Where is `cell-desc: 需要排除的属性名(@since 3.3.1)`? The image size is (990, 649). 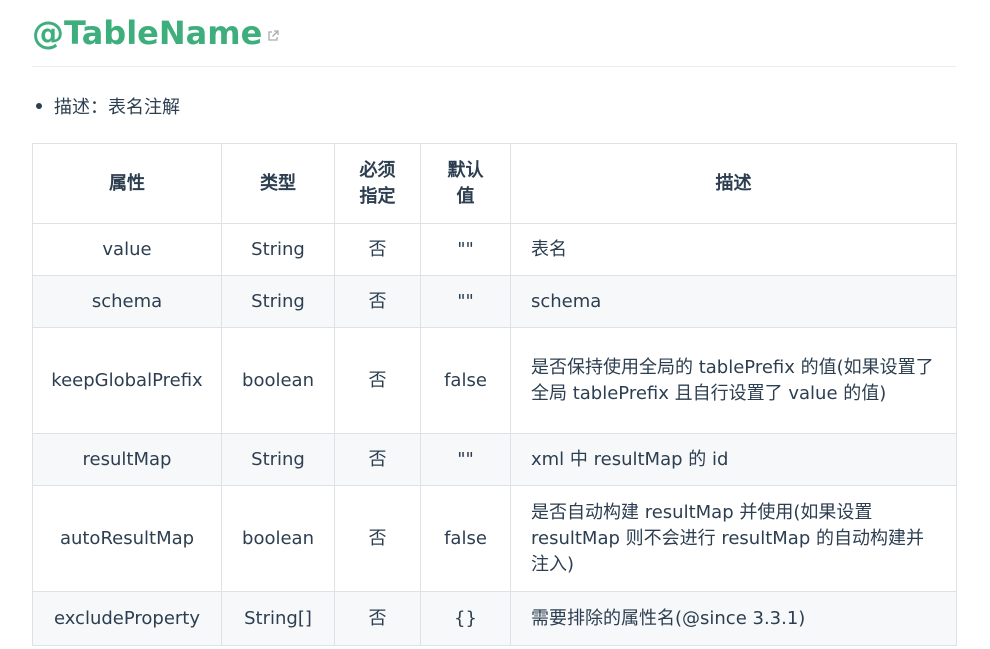
cell-desc: 需要排除的属性名(@since 3.3.1) is located at coordinates (733, 618).